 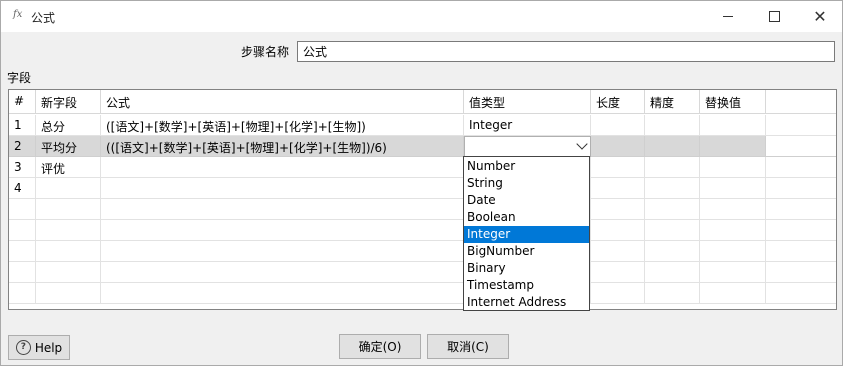 I want to click on dropdown-option-bignumber: BigNumber, so click(x=526, y=251).